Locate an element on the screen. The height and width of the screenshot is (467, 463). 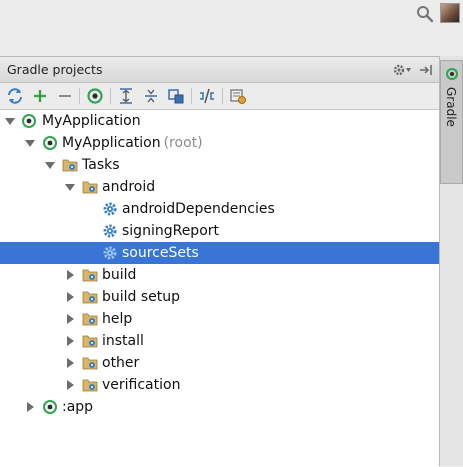
panel-toolbar is located at coordinates (219, 96).